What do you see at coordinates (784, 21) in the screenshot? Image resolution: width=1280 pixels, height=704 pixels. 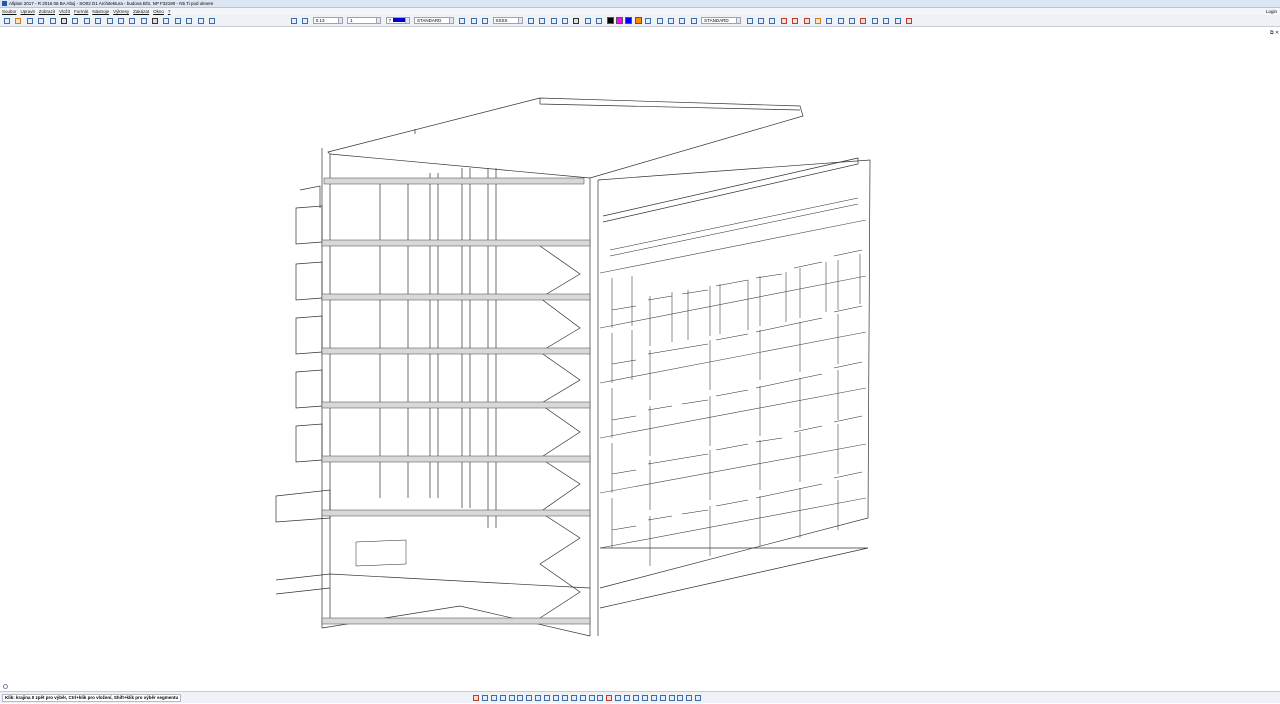 I see `delete-icon` at bounding box center [784, 21].